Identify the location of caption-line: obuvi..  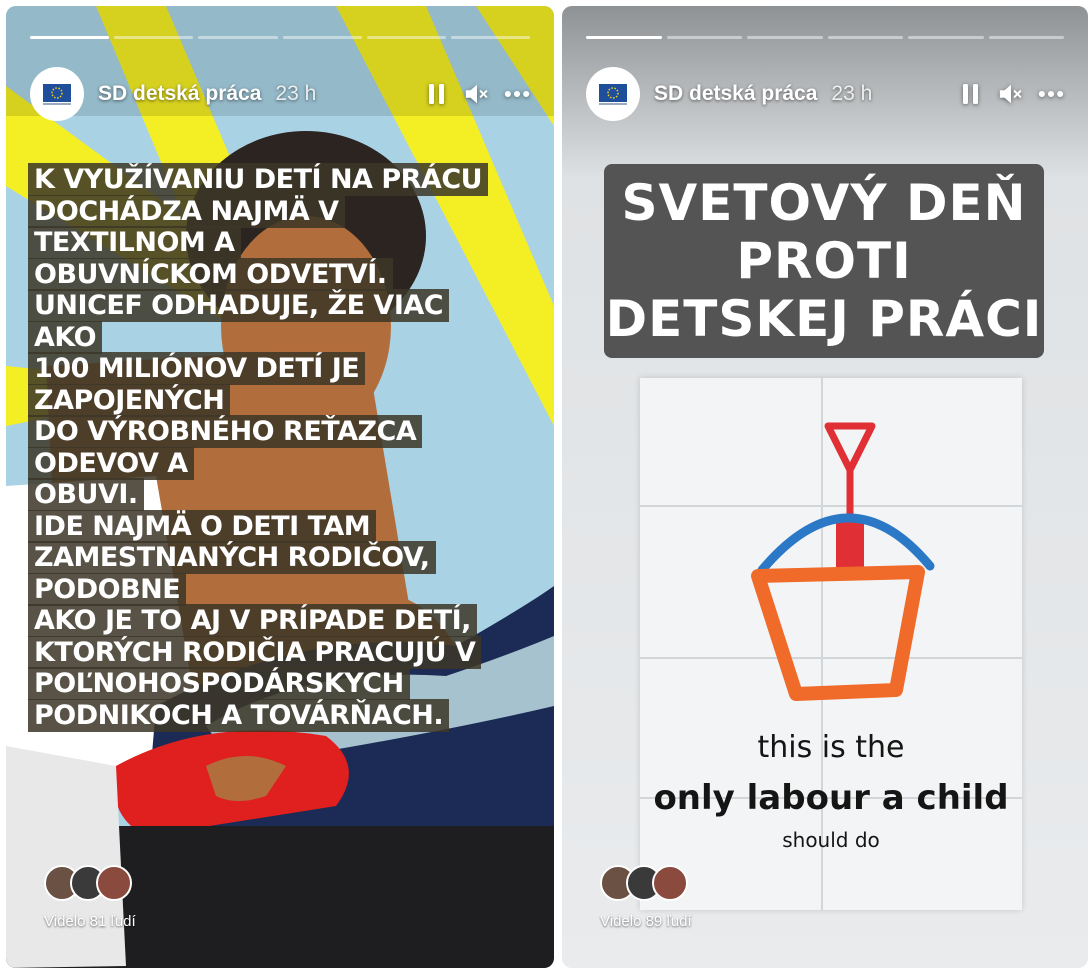
(86, 494).